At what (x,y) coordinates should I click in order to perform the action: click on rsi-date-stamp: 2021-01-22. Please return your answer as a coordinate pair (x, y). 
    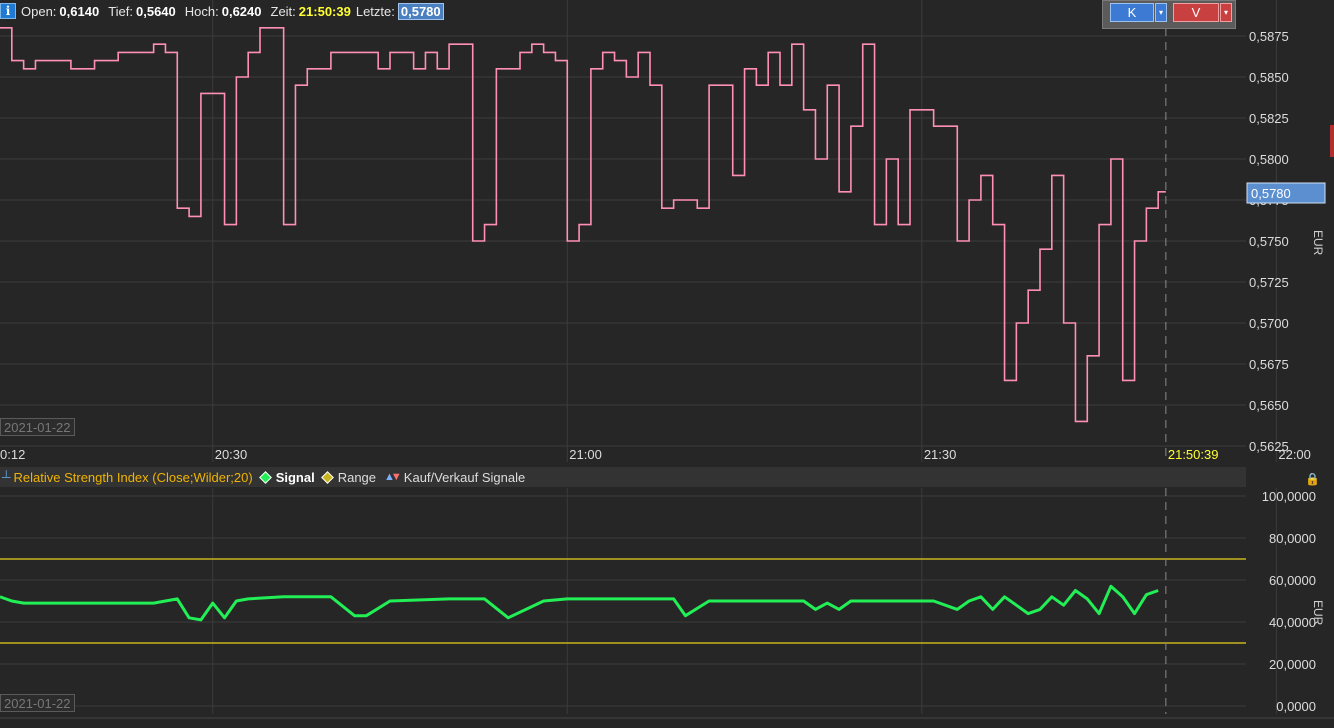
    Looking at the image, I should click on (37, 703).